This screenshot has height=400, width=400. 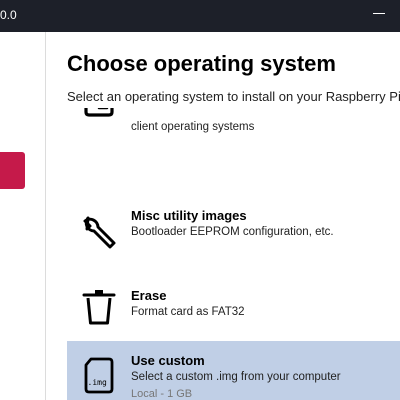 What do you see at coordinates (8, 15) in the screenshot?
I see `window-title: 0.0` at bounding box center [8, 15].